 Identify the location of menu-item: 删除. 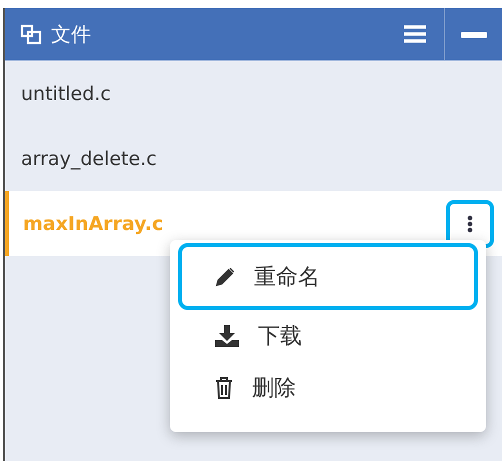
(328, 388).